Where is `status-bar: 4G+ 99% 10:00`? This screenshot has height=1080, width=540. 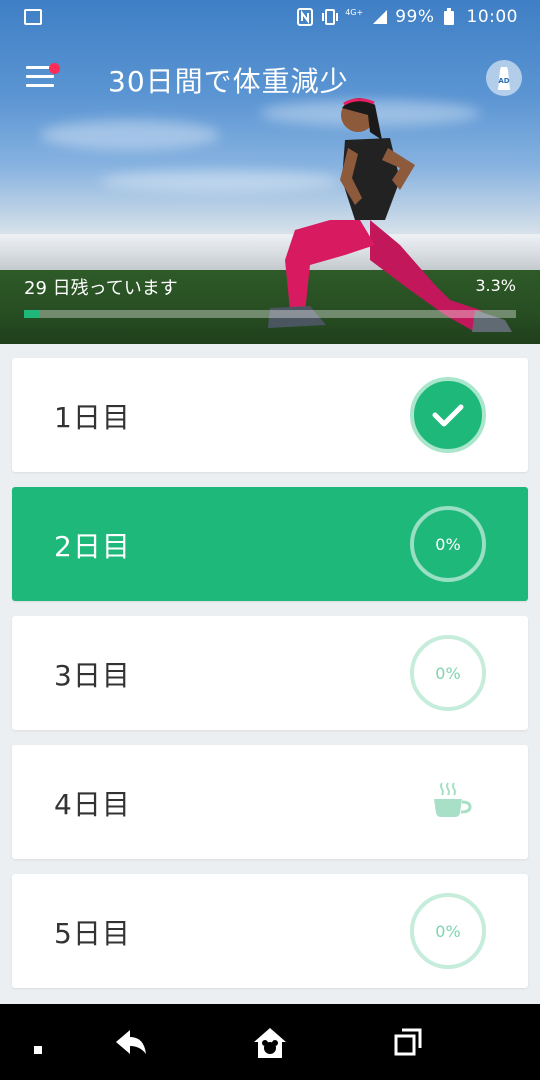
status-bar: 4G+ 99% 10:00 is located at coordinates (270, 18).